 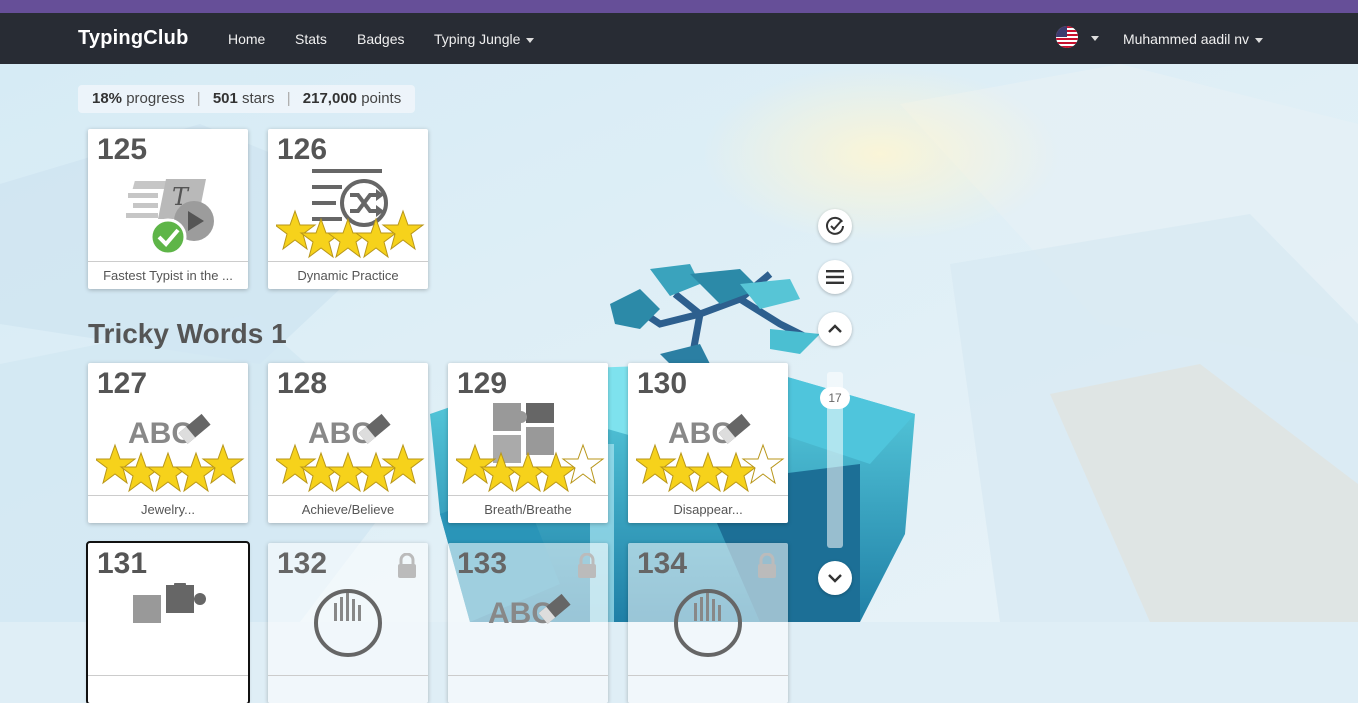 I want to click on lesson-number: 131, so click(x=122, y=563).